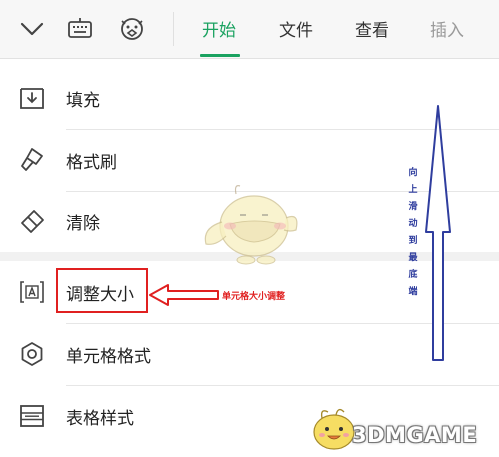  What do you see at coordinates (173, 29) in the screenshot?
I see `toolbar-separator` at bounding box center [173, 29].